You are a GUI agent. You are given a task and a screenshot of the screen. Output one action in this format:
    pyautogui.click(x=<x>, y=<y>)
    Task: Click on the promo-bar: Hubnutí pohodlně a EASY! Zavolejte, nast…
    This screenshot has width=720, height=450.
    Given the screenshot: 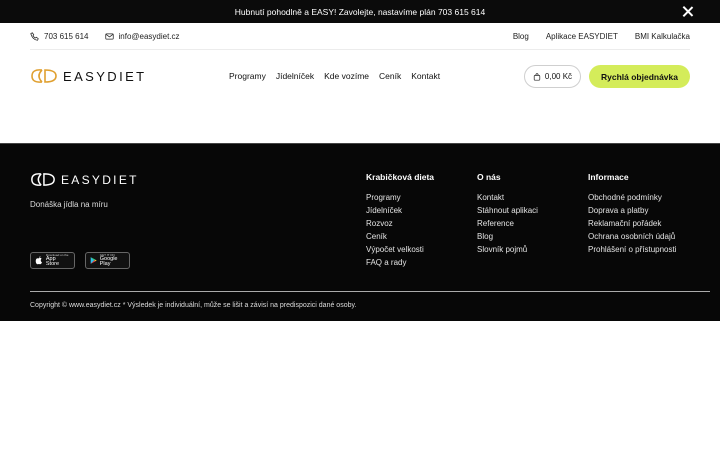 What is the action you would take?
    pyautogui.click(x=360, y=11)
    